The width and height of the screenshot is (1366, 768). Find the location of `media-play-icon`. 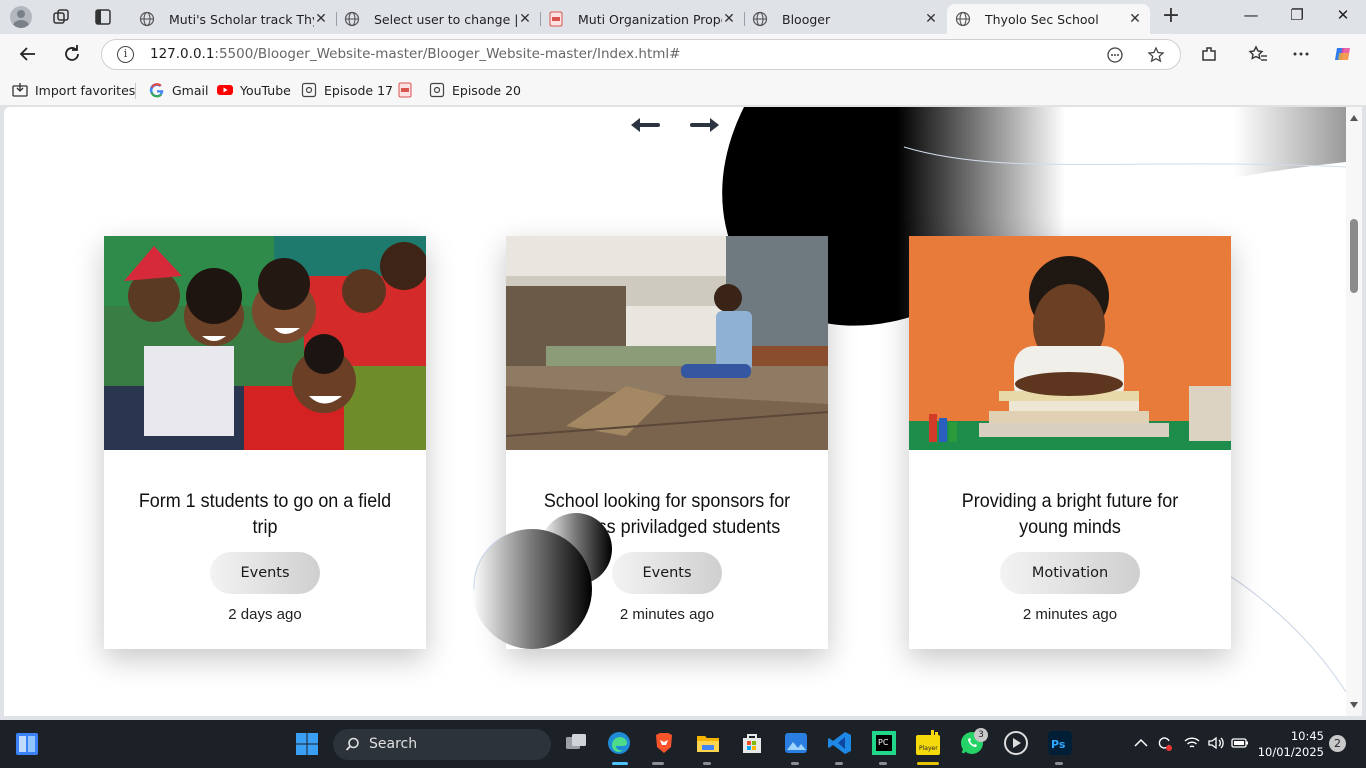

media-play-icon is located at coordinates (1016, 743).